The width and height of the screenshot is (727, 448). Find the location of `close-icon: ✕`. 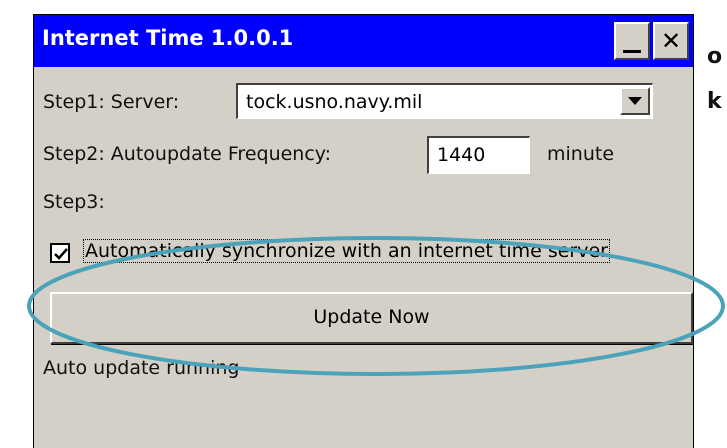

close-icon: ✕ is located at coordinates (671, 41).